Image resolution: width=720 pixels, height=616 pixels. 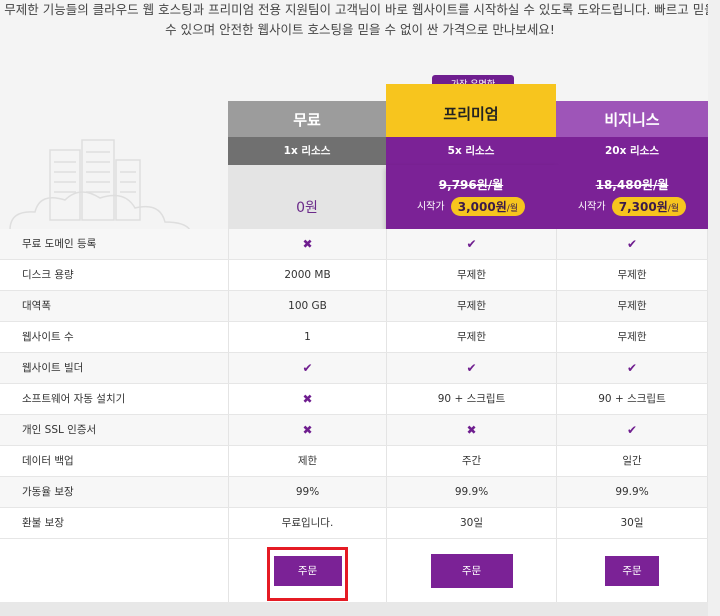 I want to click on scrollbar-track, so click(x=714, y=308).